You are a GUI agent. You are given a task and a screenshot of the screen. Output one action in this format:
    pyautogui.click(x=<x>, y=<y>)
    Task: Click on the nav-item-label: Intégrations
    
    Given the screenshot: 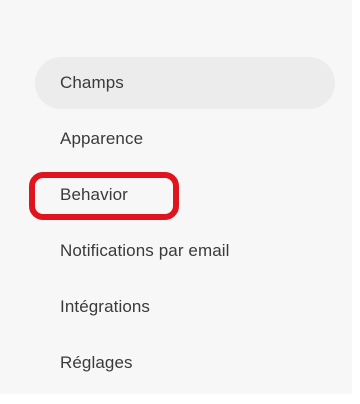 What is the action you would take?
    pyautogui.click(x=105, y=306)
    